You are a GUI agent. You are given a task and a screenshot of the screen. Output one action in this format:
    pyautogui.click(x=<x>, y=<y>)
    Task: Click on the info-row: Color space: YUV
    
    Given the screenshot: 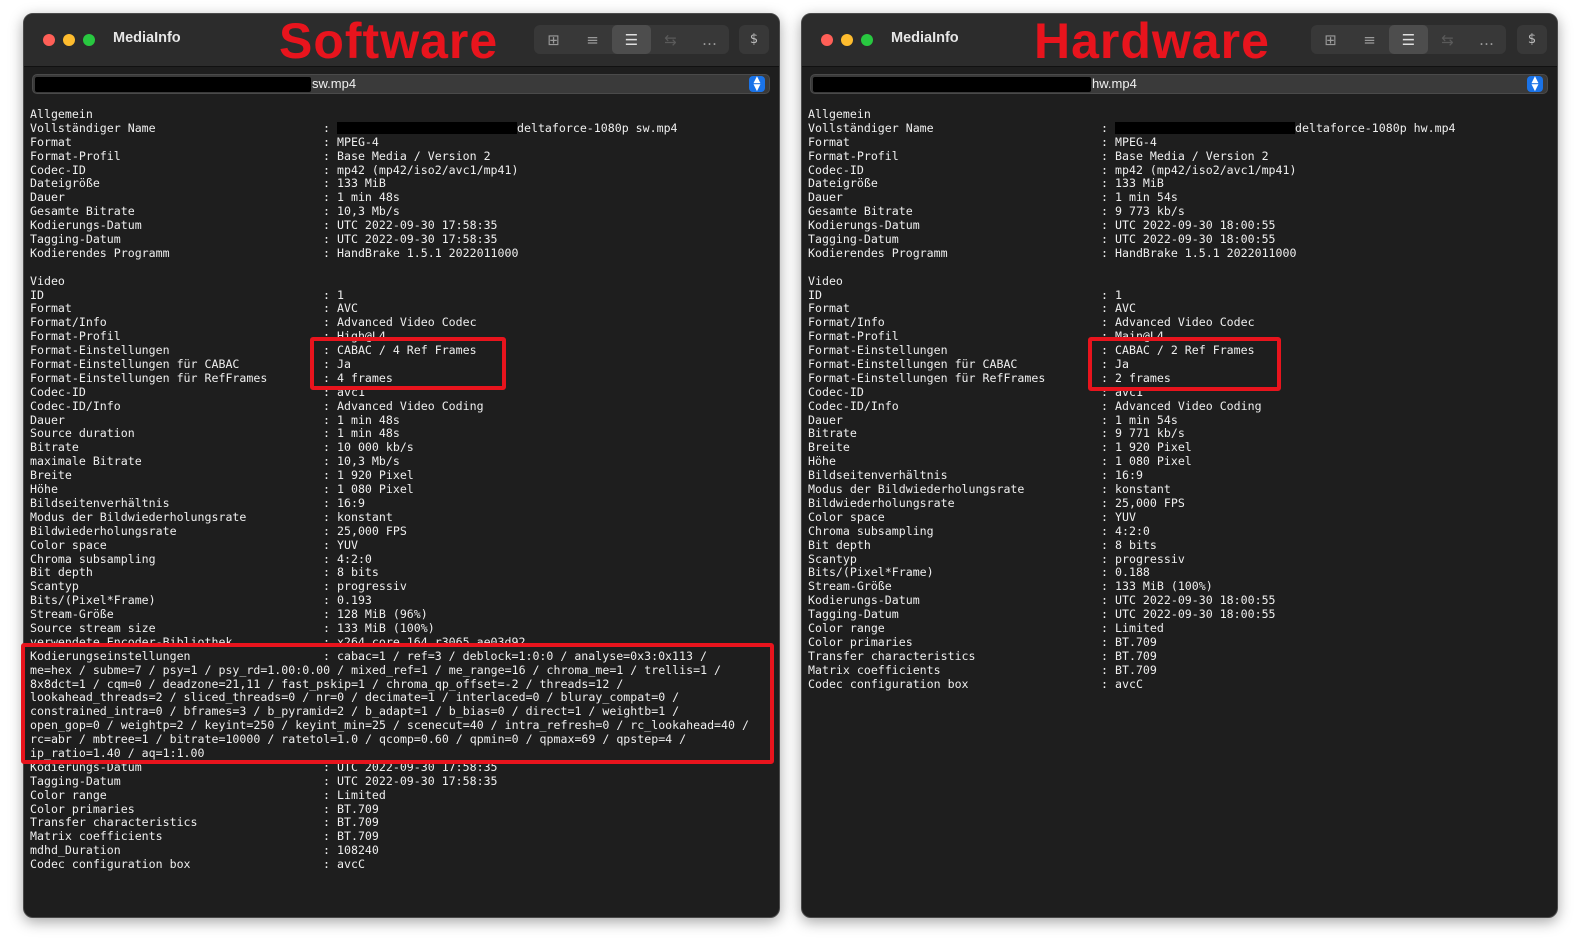 What is the action you would take?
    pyautogui.click(x=1179, y=517)
    